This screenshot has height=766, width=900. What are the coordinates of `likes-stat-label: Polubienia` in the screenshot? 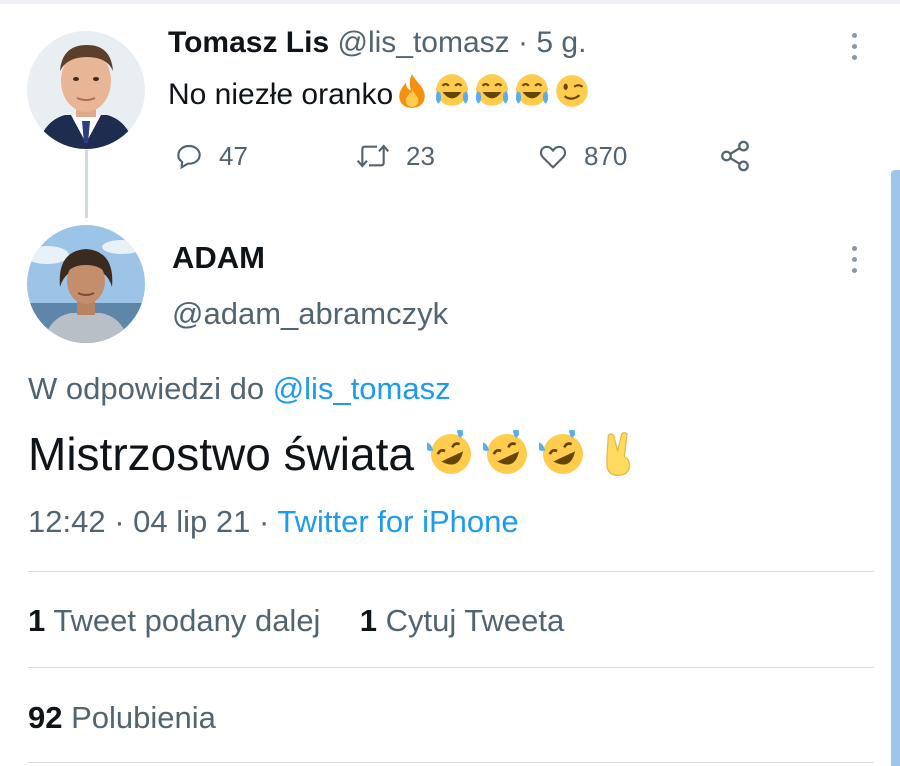 It's located at (143, 717).